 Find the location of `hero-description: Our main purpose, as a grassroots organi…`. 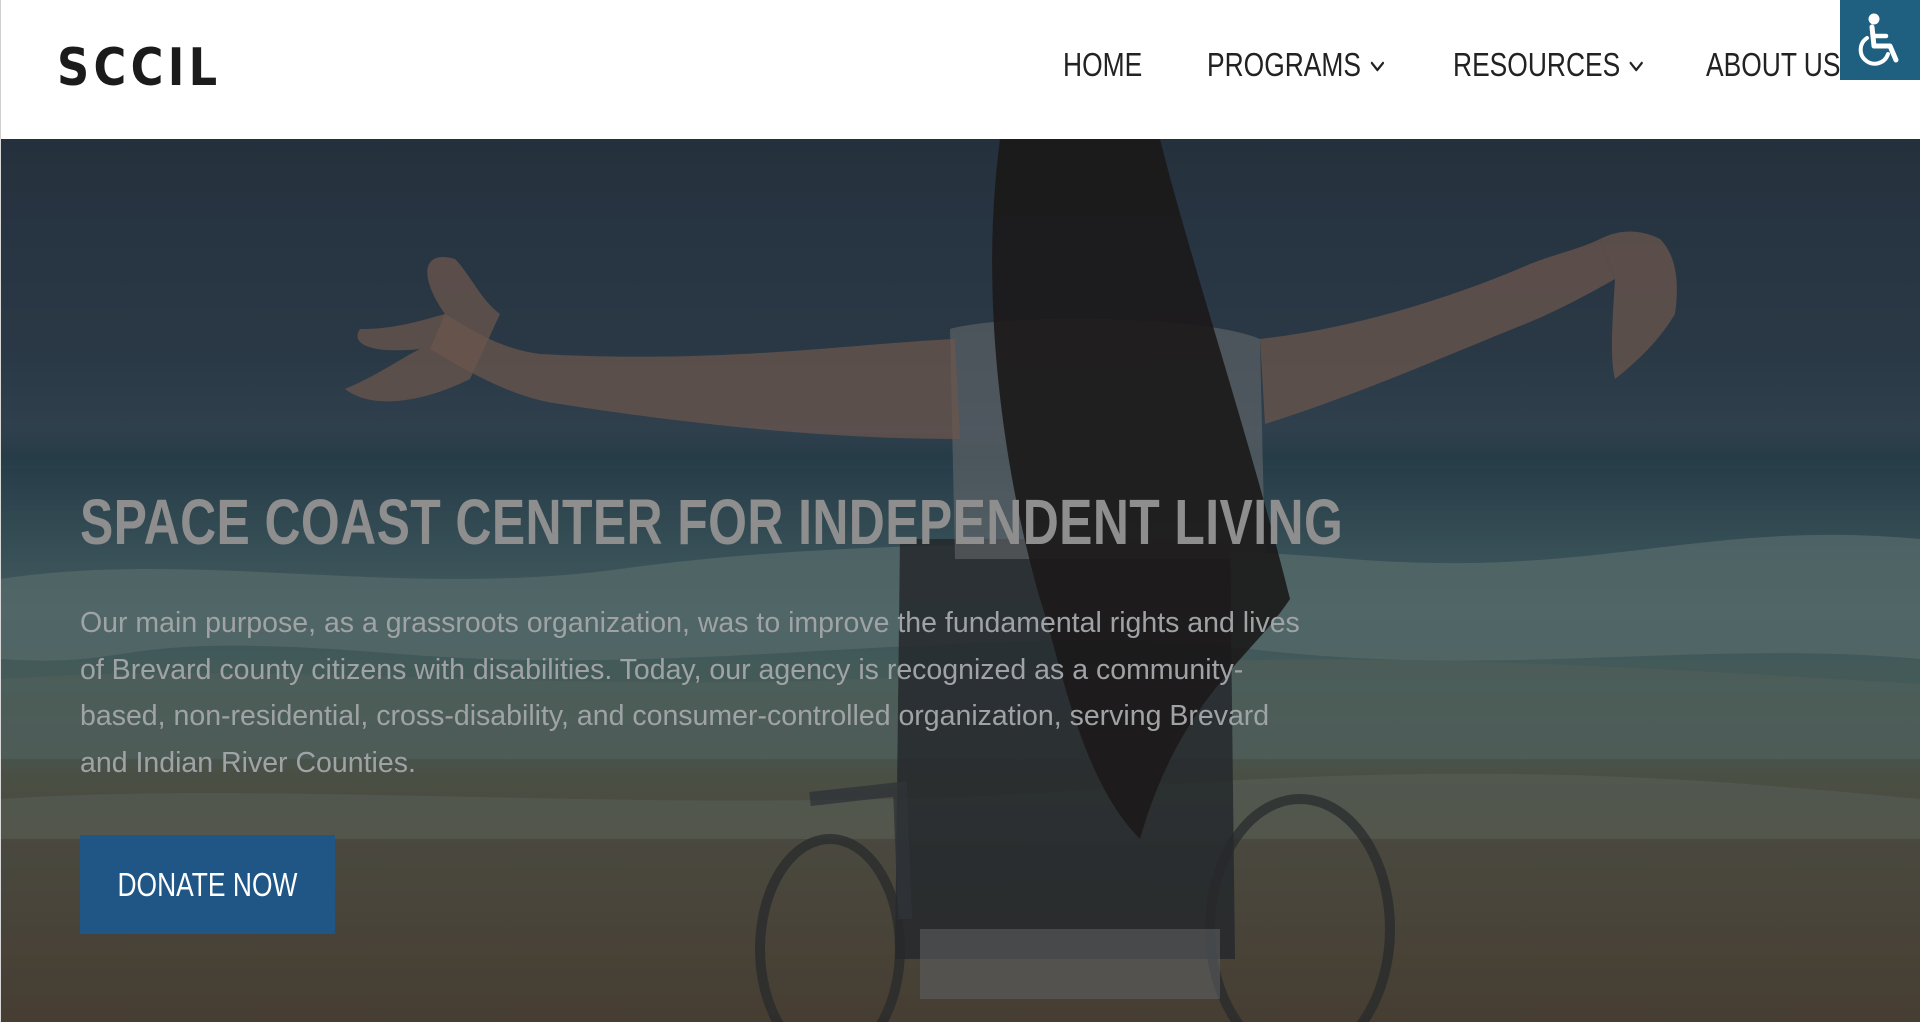

hero-description: Our main purpose, as a grassroots organi… is located at coordinates (690, 693).